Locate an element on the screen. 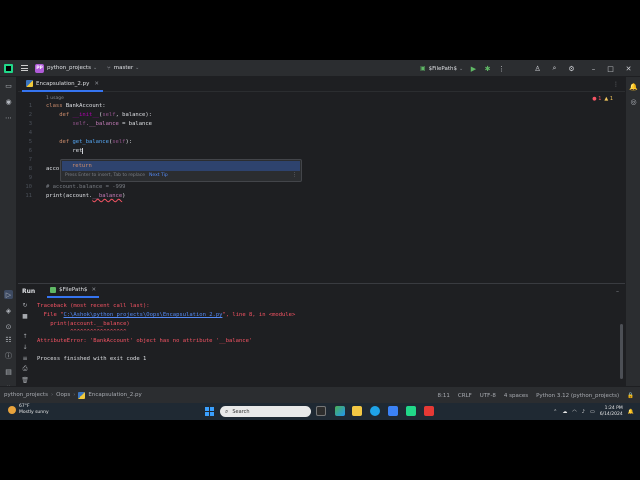 The width and height of the screenshot is (640, 480). breadcrumb-item: Encapsulation_2.py is located at coordinates (114, 395).